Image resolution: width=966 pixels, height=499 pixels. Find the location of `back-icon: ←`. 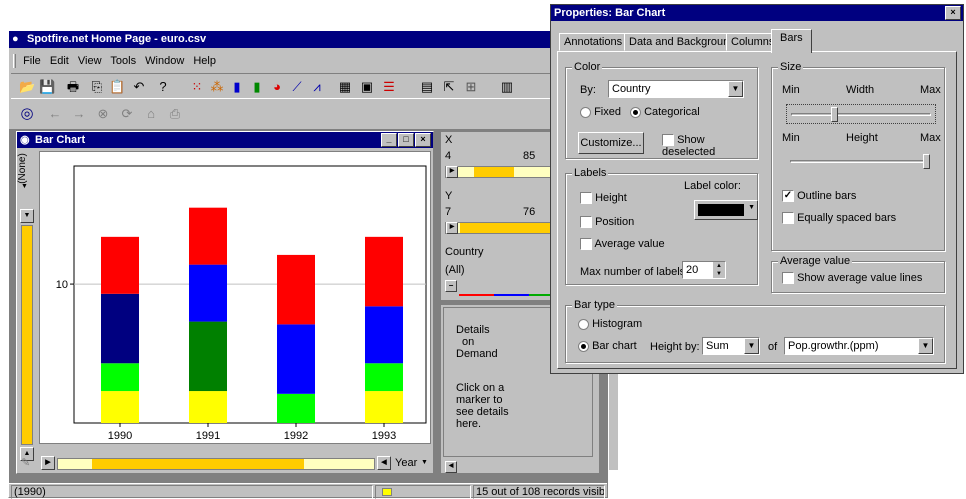

back-icon: ← is located at coordinates (55, 114).